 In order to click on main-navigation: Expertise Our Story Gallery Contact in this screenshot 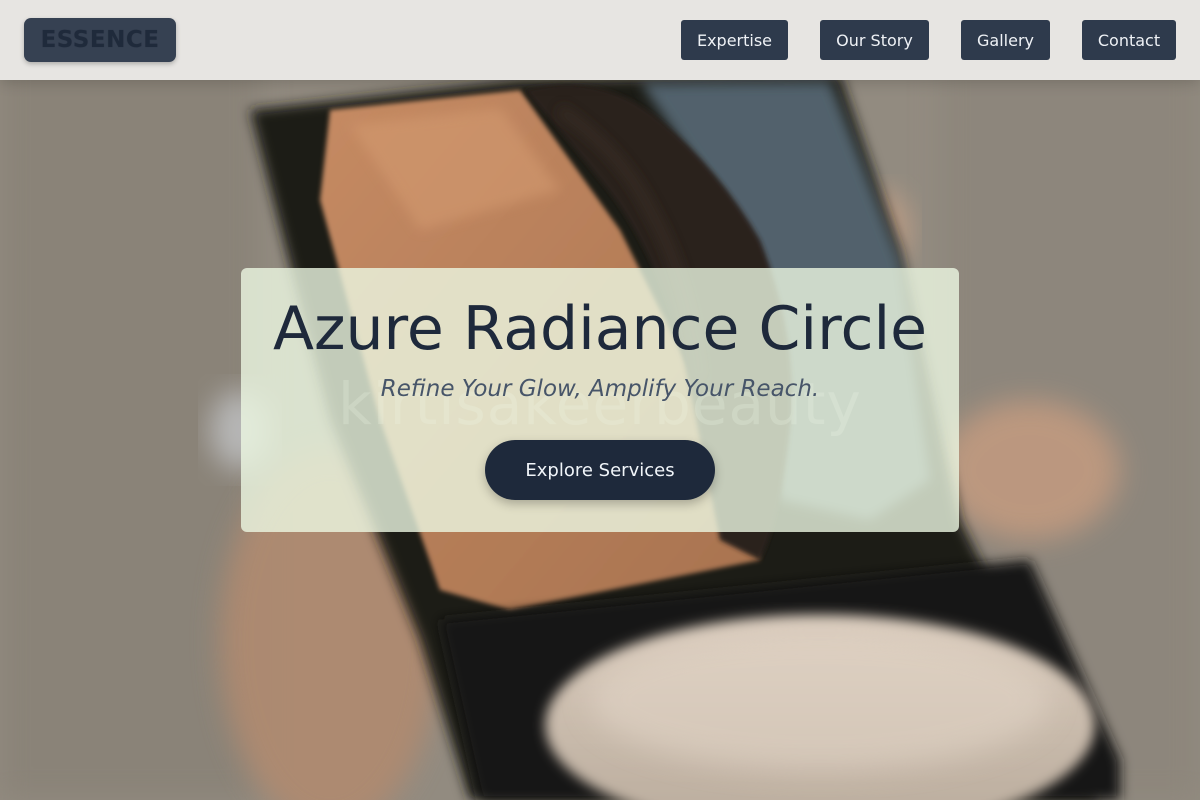, I will do `click(600, 40)`.